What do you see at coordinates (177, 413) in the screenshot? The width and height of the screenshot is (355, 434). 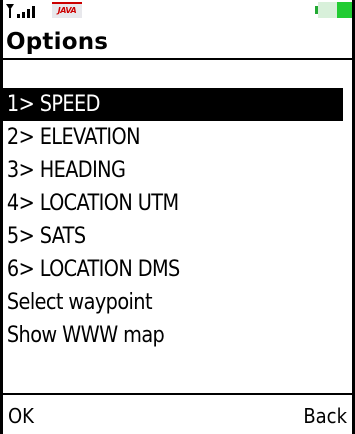 I see `softkey-bar: OK Back` at bounding box center [177, 413].